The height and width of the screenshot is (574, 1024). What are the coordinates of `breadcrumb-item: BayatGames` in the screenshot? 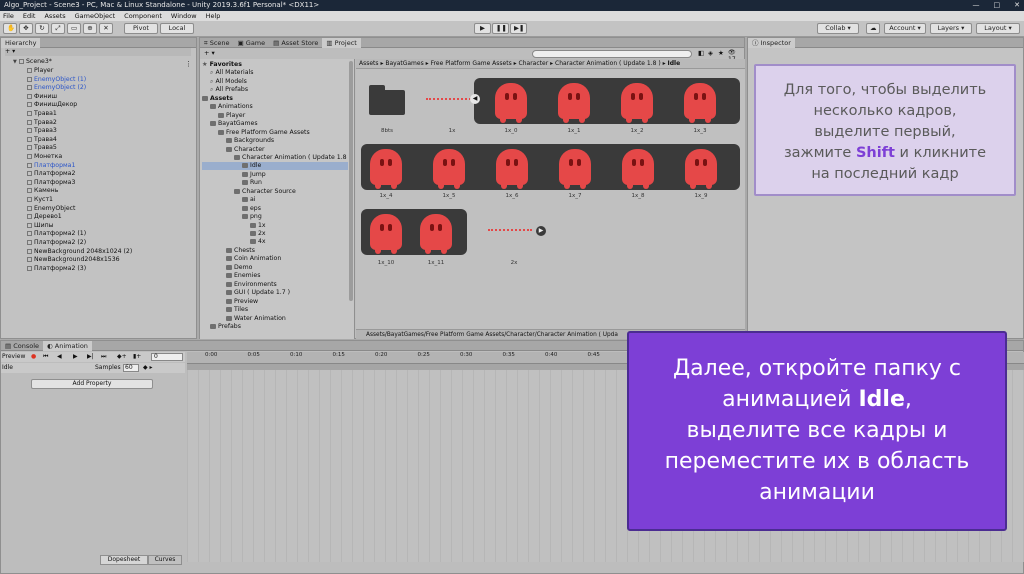 It's located at (404, 63).